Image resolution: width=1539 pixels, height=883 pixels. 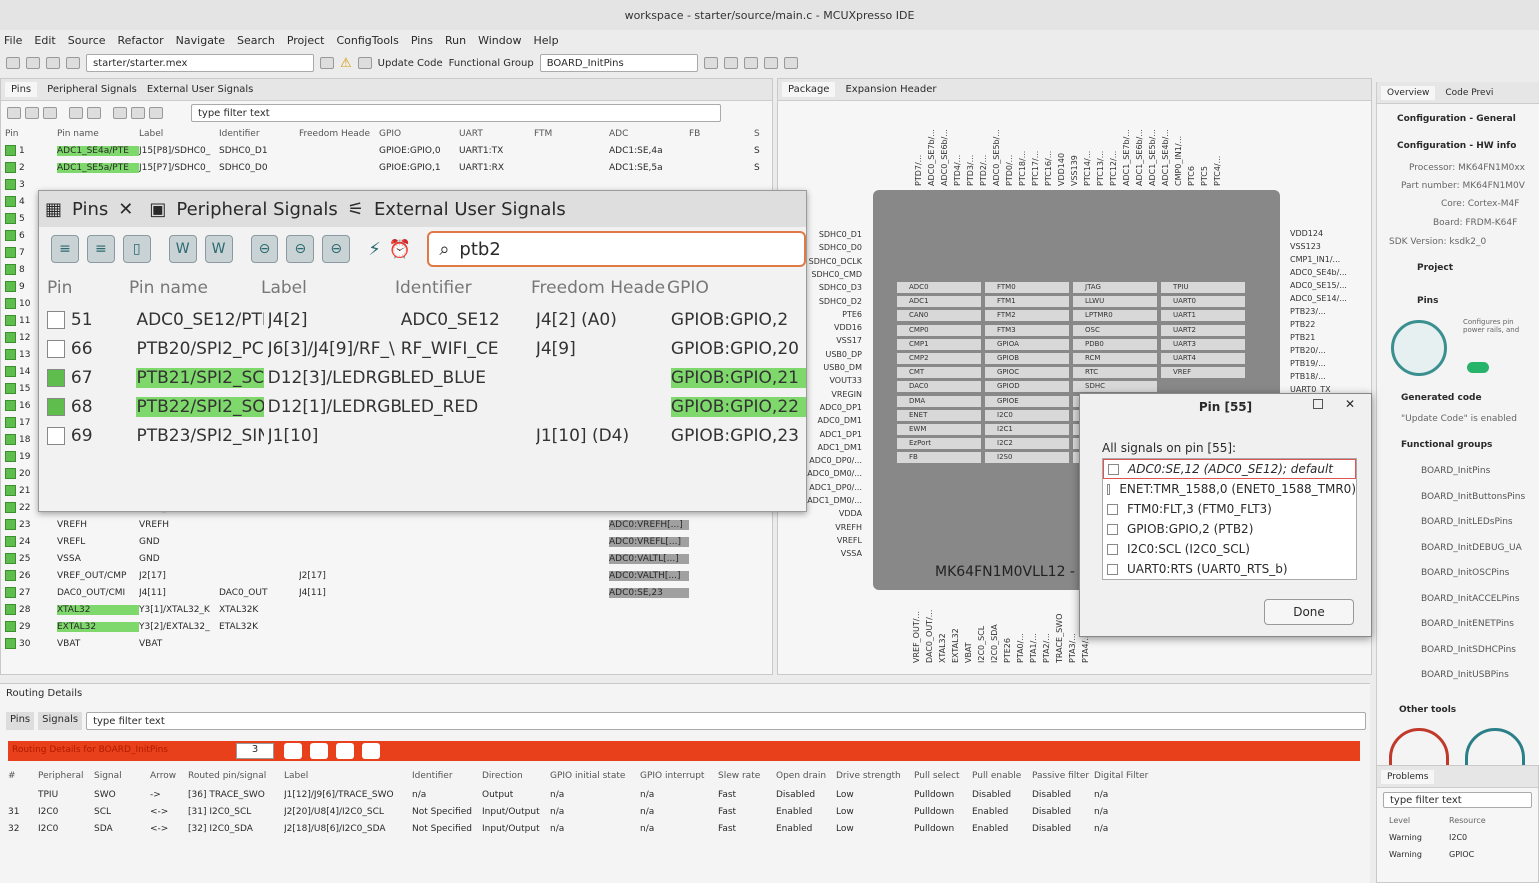 I want to click on filter-icon: ▯, so click(x=136, y=249).